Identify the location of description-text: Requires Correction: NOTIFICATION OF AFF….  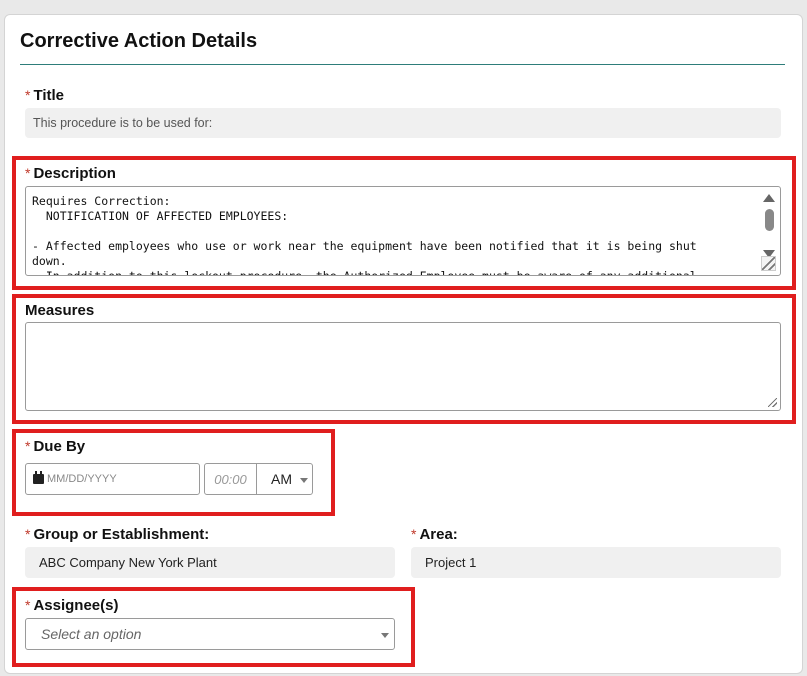
(364, 234).